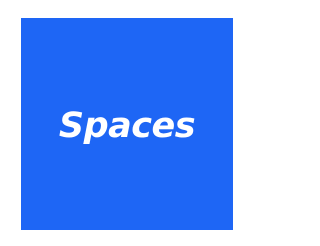 This screenshot has width=320, height=246. I want to click on logo-wordmark: Spaces, so click(127, 125).